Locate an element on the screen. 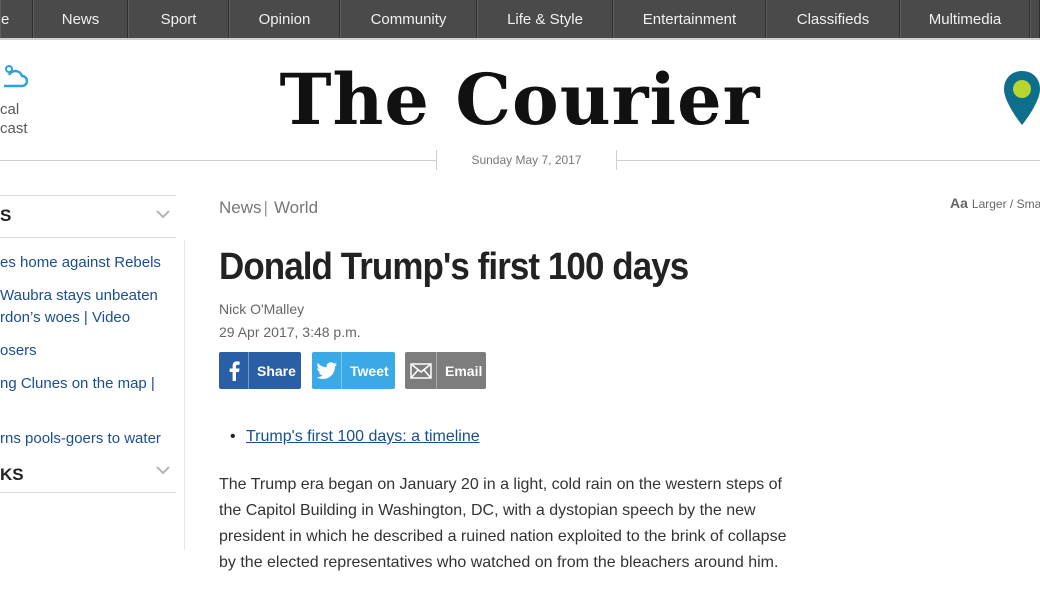 The image size is (1040, 602). nav-item-news: News is located at coordinates (80, 19).